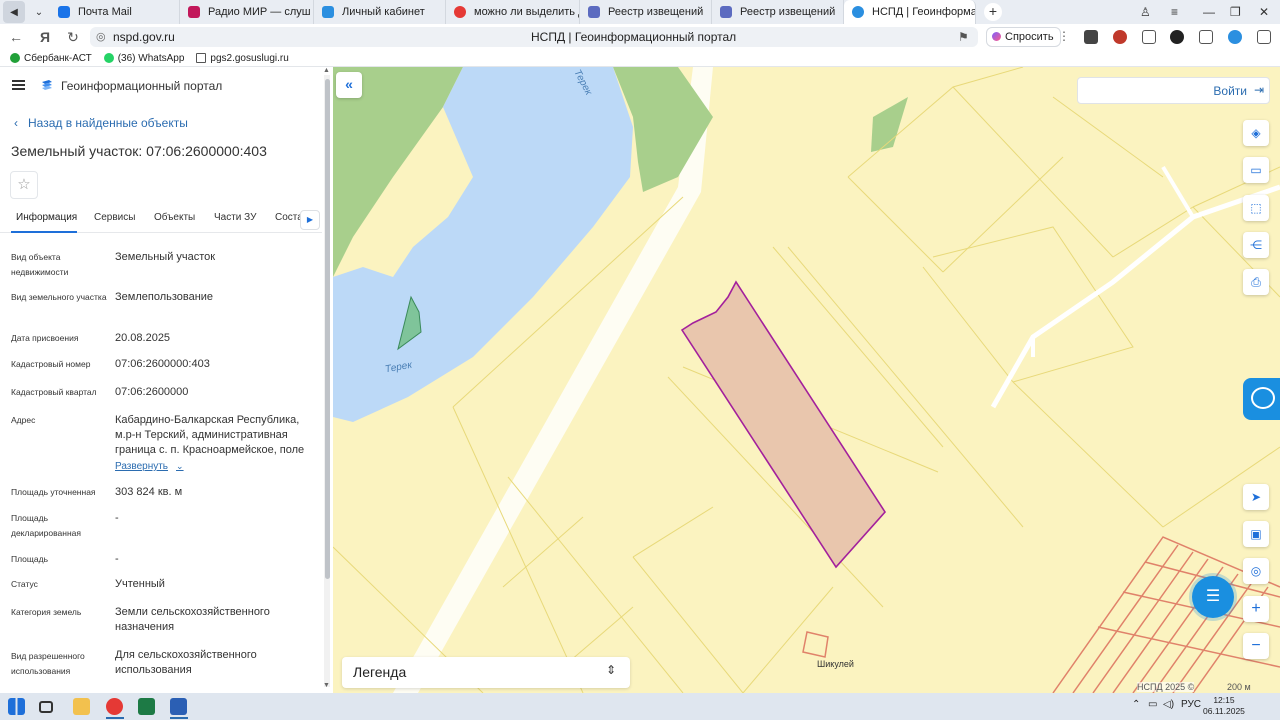 This screenshot has width=1280, height=720. I want to click on collections-icon, so click(1206, 37).